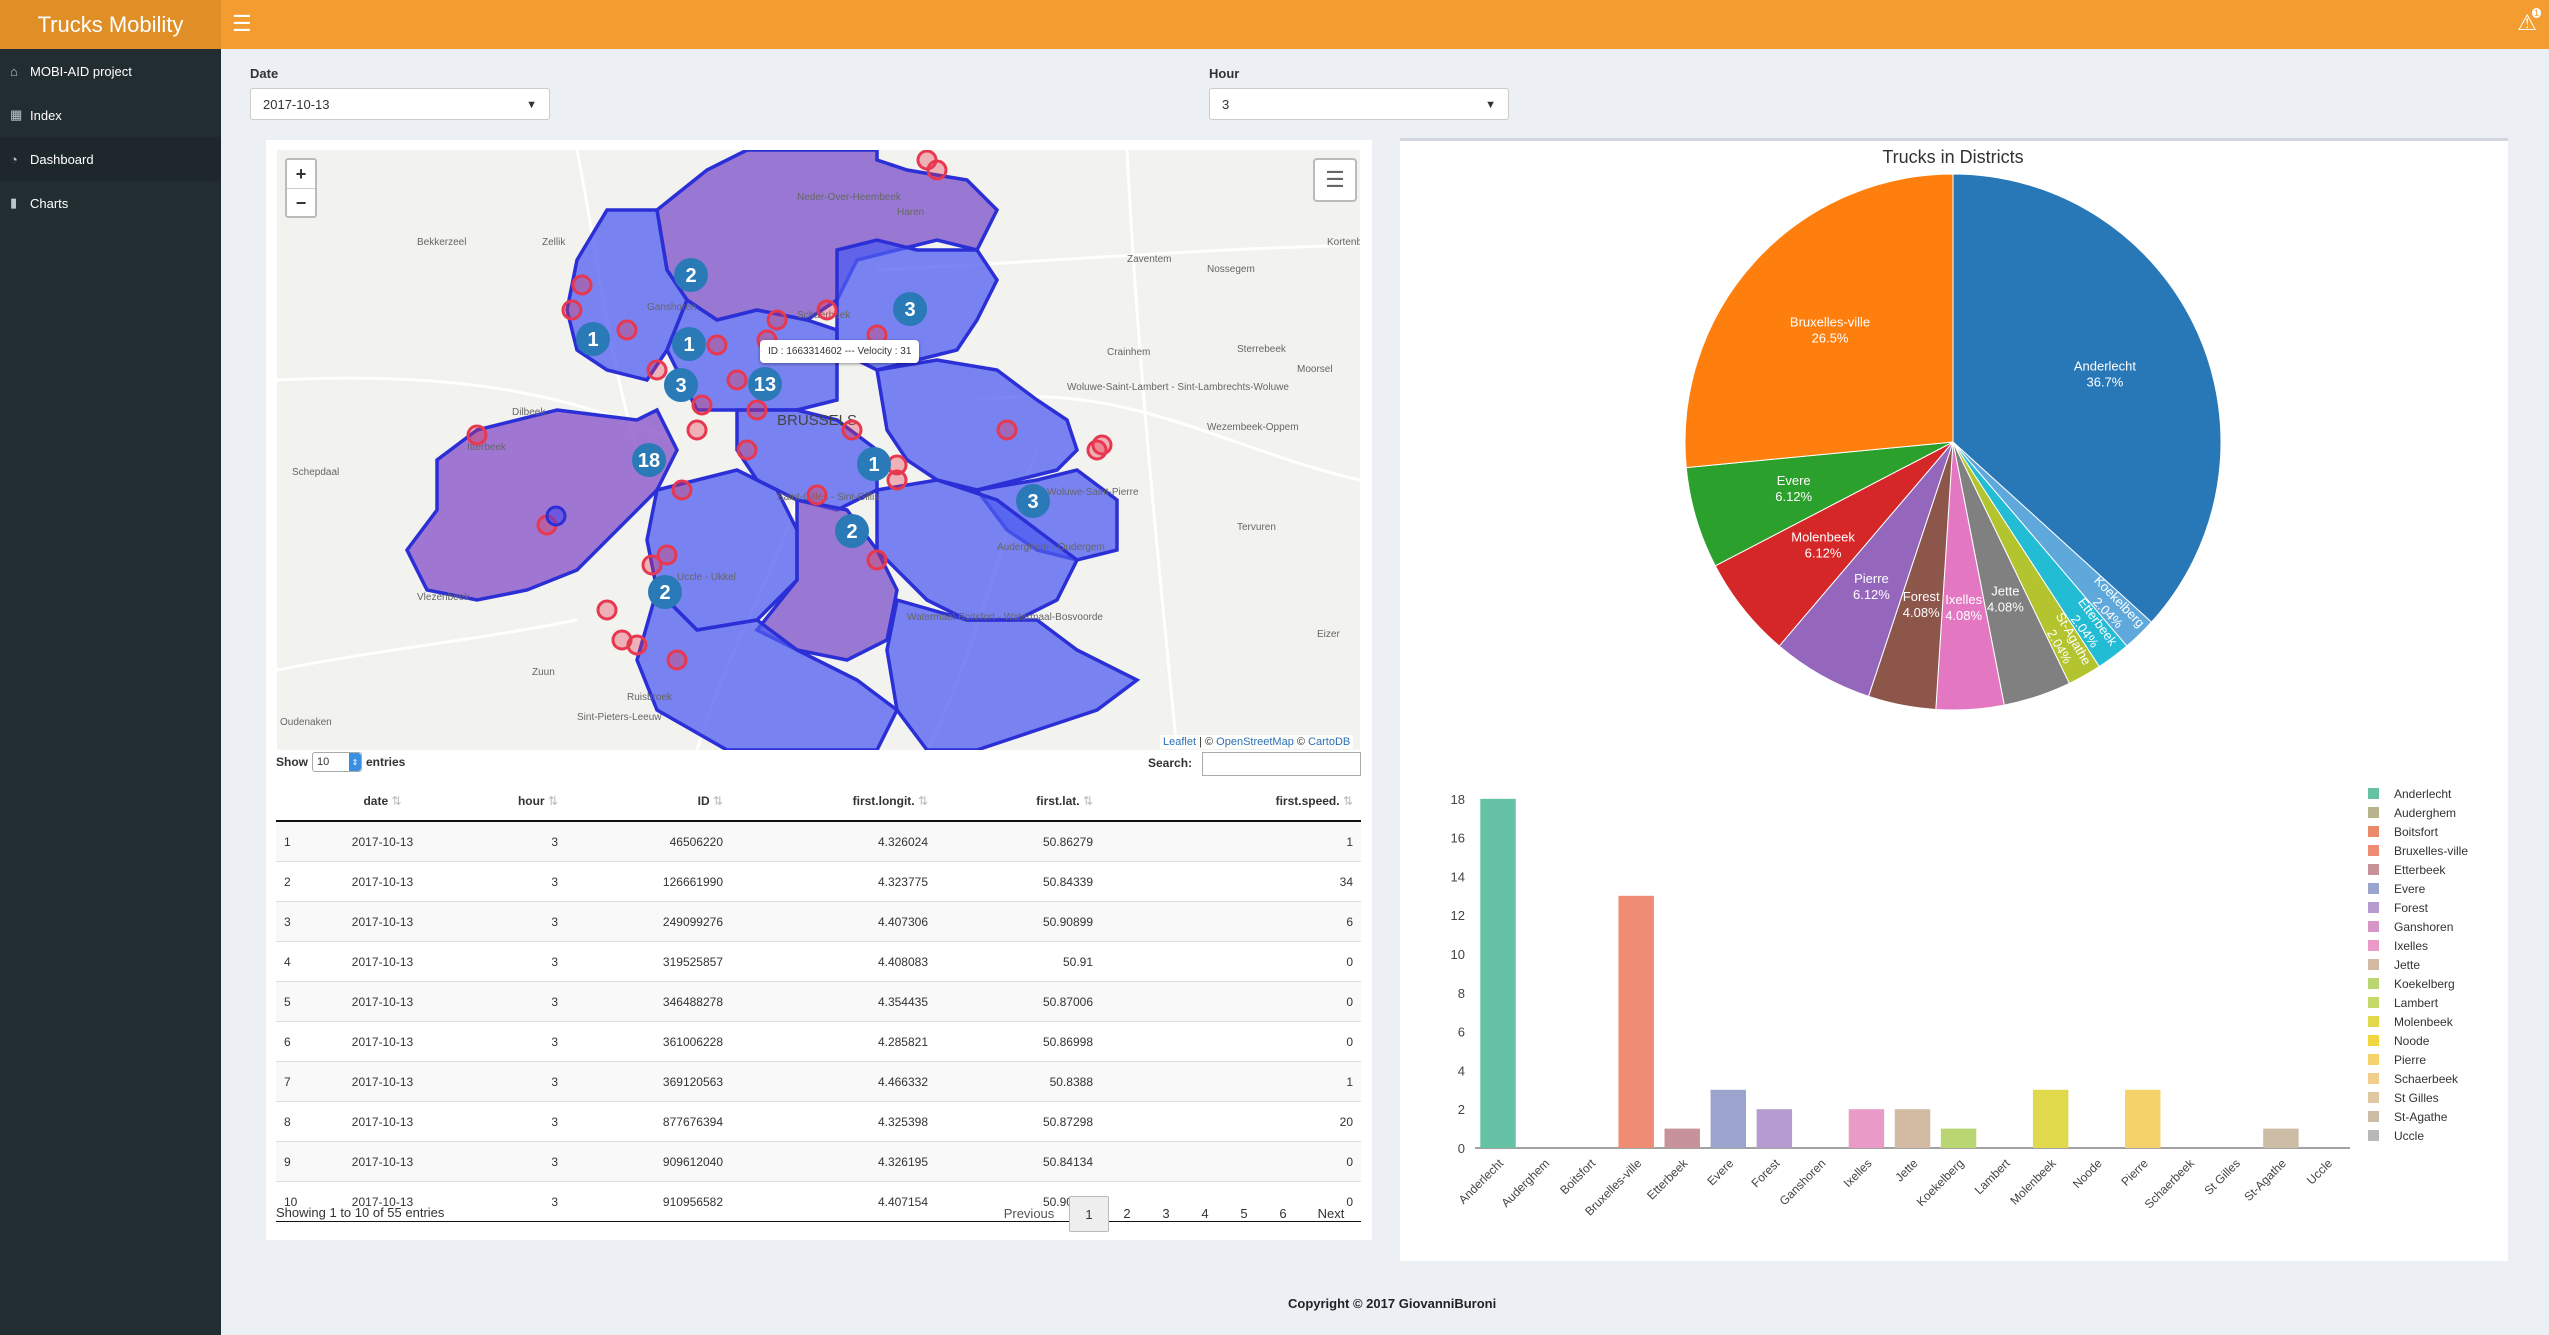  I want to click on entries-select: 10 ⇕, so click(337, 762).